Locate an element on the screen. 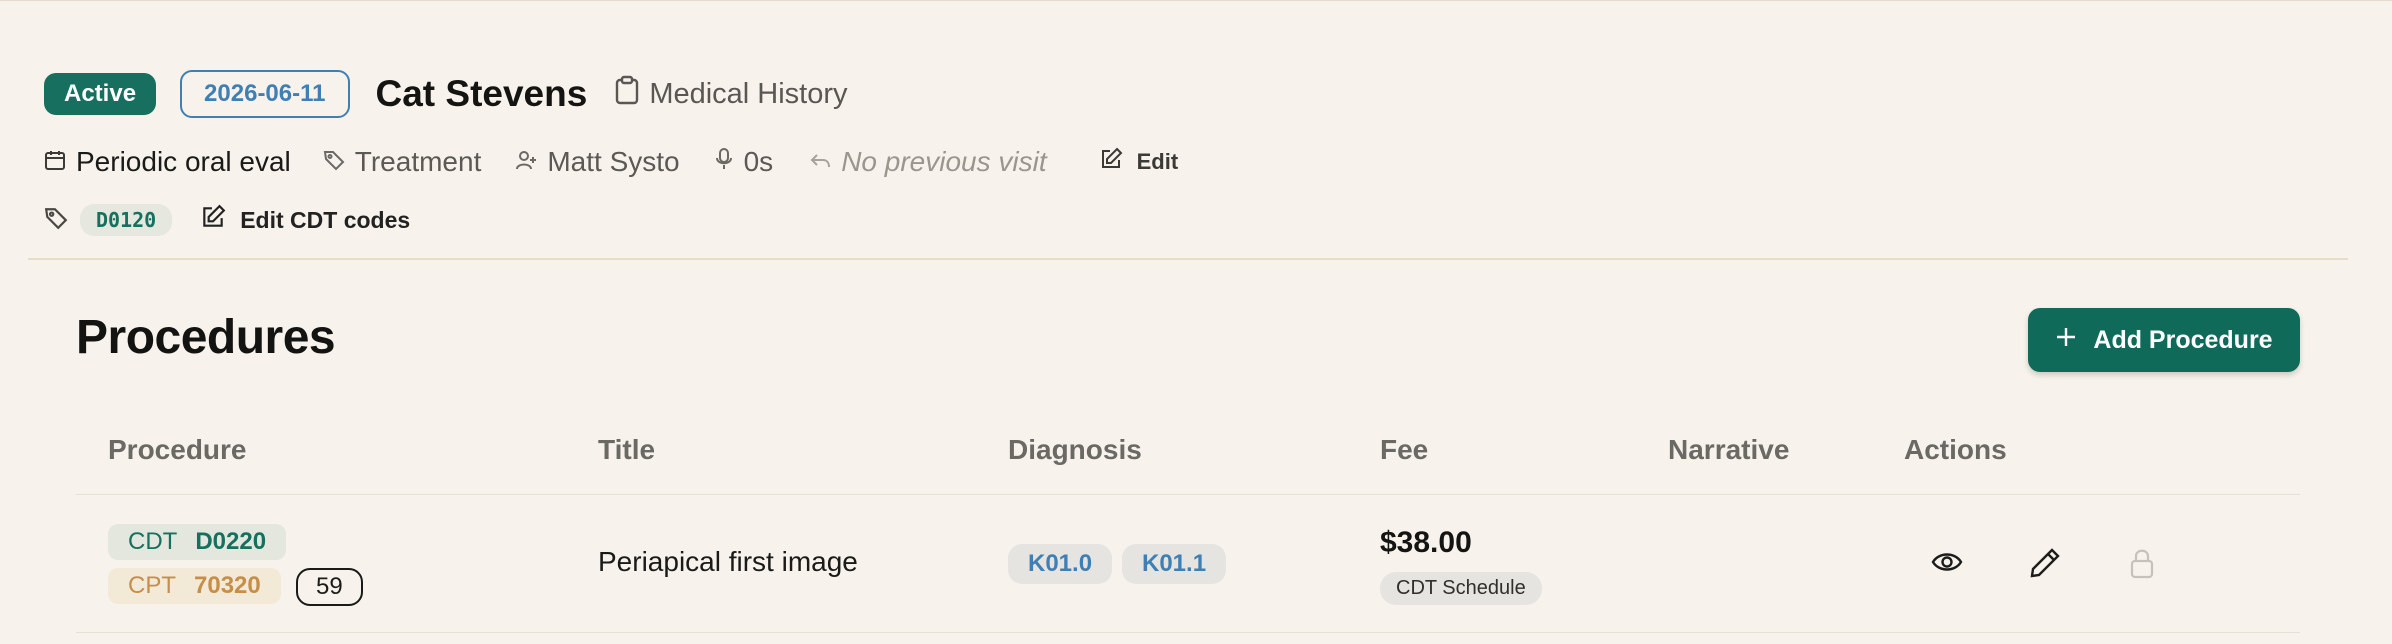  pencil-icon is located at coordinates (2045, 566).